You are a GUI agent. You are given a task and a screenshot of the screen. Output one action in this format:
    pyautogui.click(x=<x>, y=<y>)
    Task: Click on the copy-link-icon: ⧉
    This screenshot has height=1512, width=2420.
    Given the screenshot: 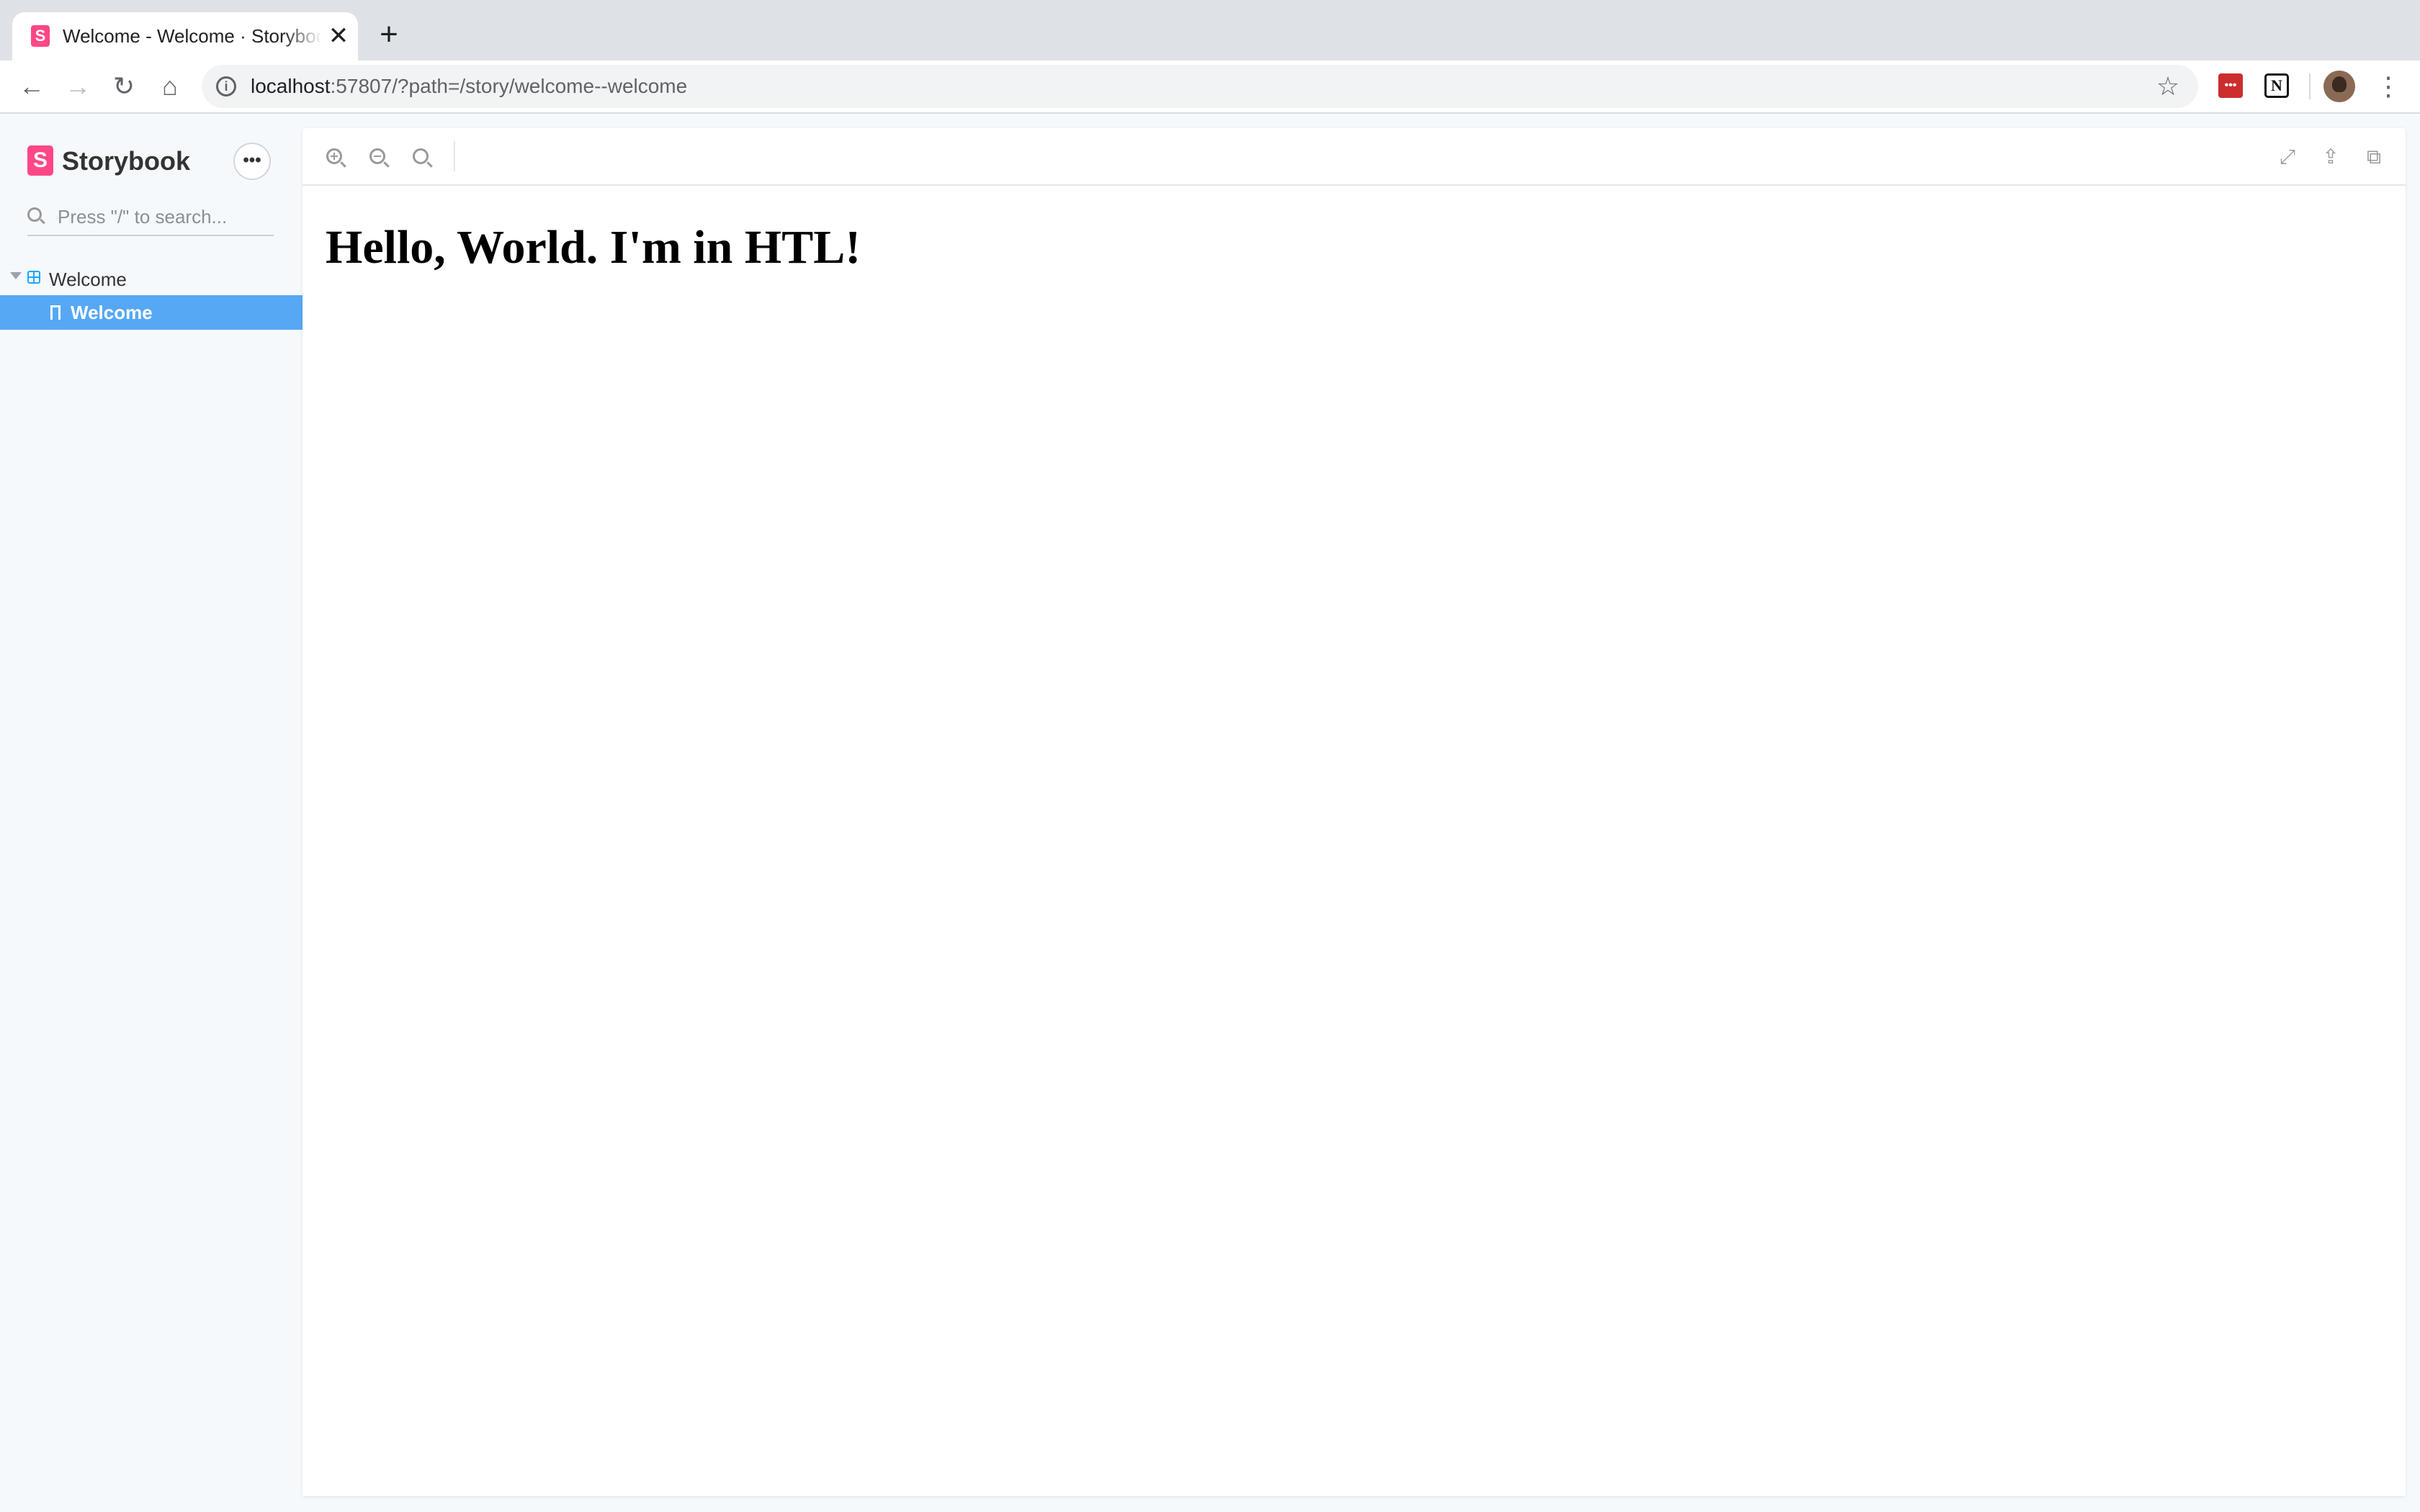 What is the action you would take?
    pyautogui.click(x=2374, y=157)
    